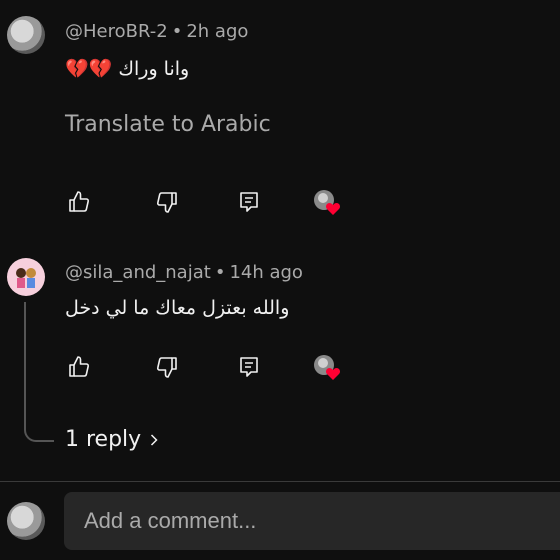 This screenshot has width=560, height=560. I want to click on chevron-right-icon, so click(154, 439).